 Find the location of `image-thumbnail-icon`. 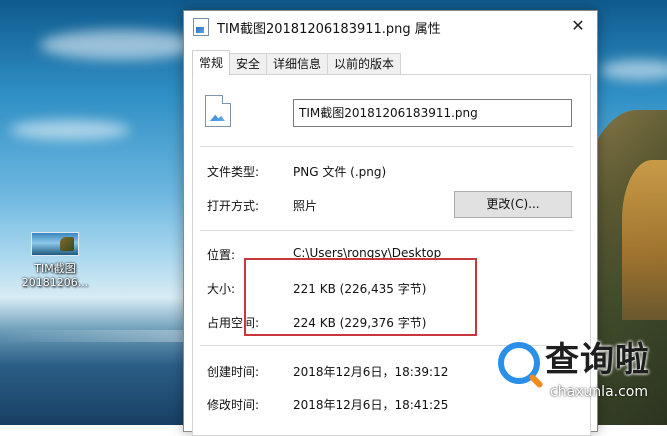

image-thumbnail-icon is located at coordinates (55, 244).